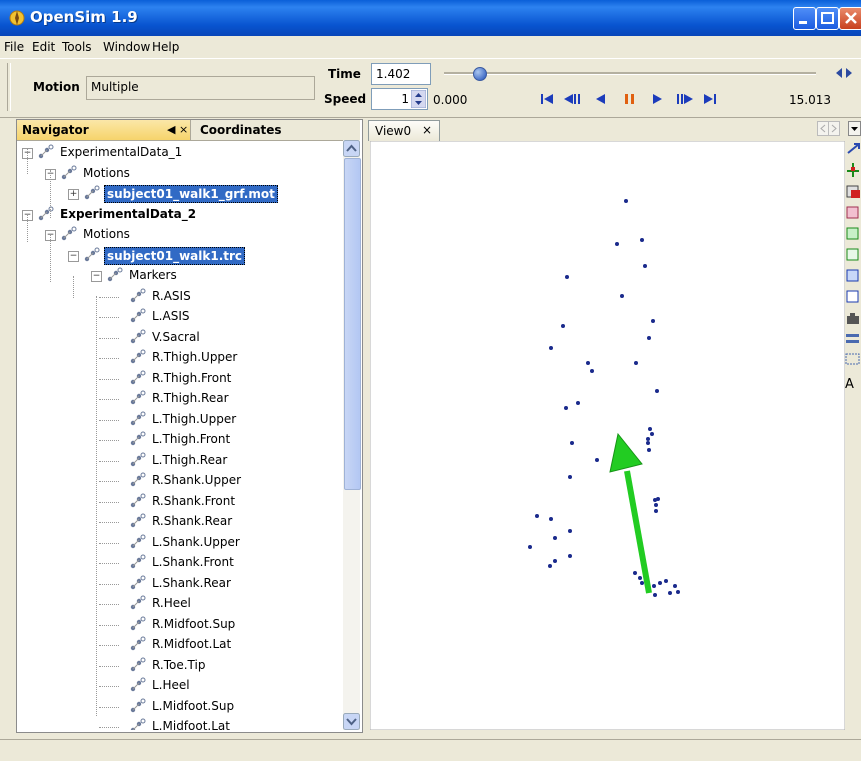  What do you see at coordinates (547, 99) in the screenshot?
I see `go-to-start-icon` at bounding box center [547, 99].